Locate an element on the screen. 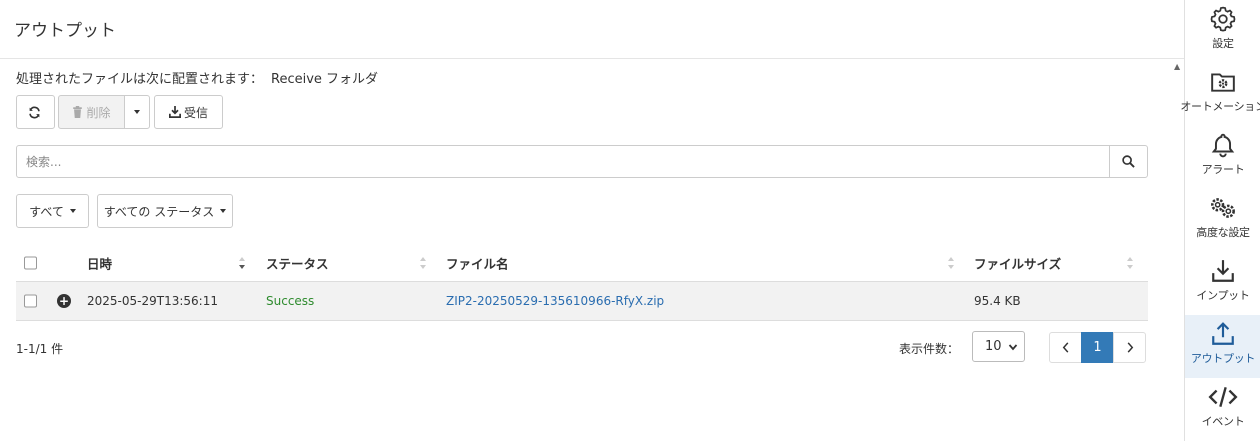 Image resolution: width=1260 pixels, height=441 pixels. sort-desc-icon is located at coordinates (242, 263).